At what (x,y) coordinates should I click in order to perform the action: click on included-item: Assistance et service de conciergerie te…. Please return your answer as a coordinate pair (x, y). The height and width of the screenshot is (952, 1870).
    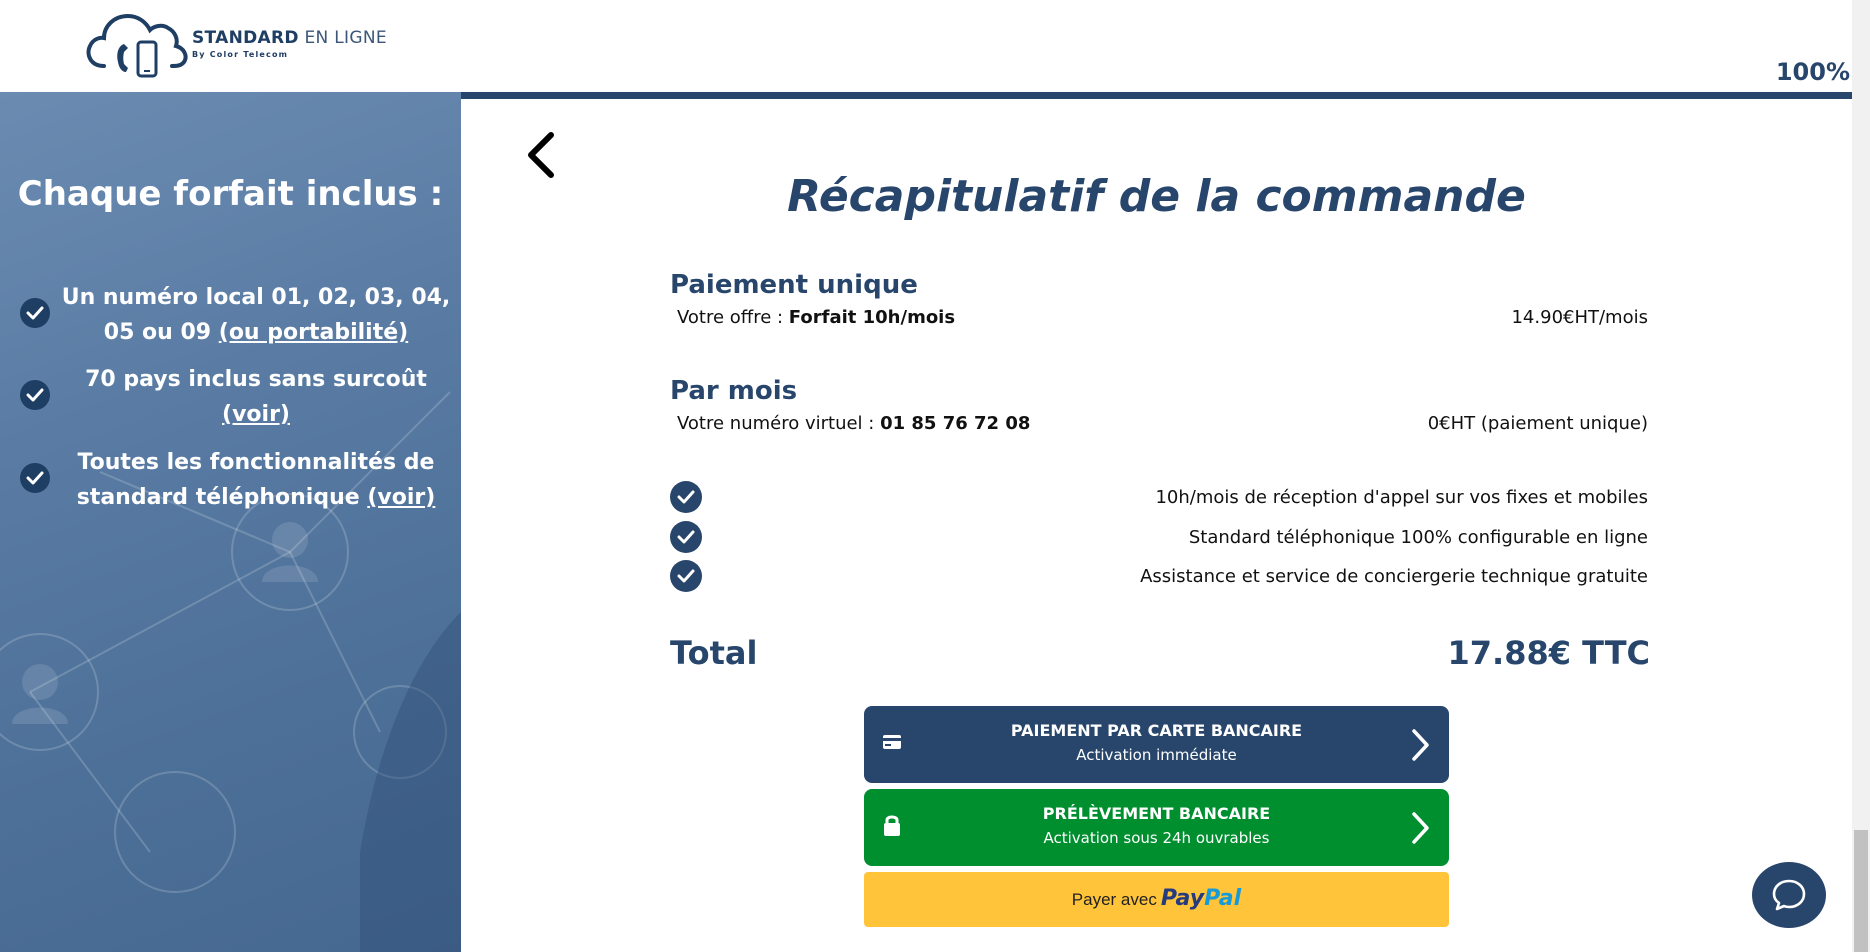
    Looking at the image, I should click on (1159, 577).